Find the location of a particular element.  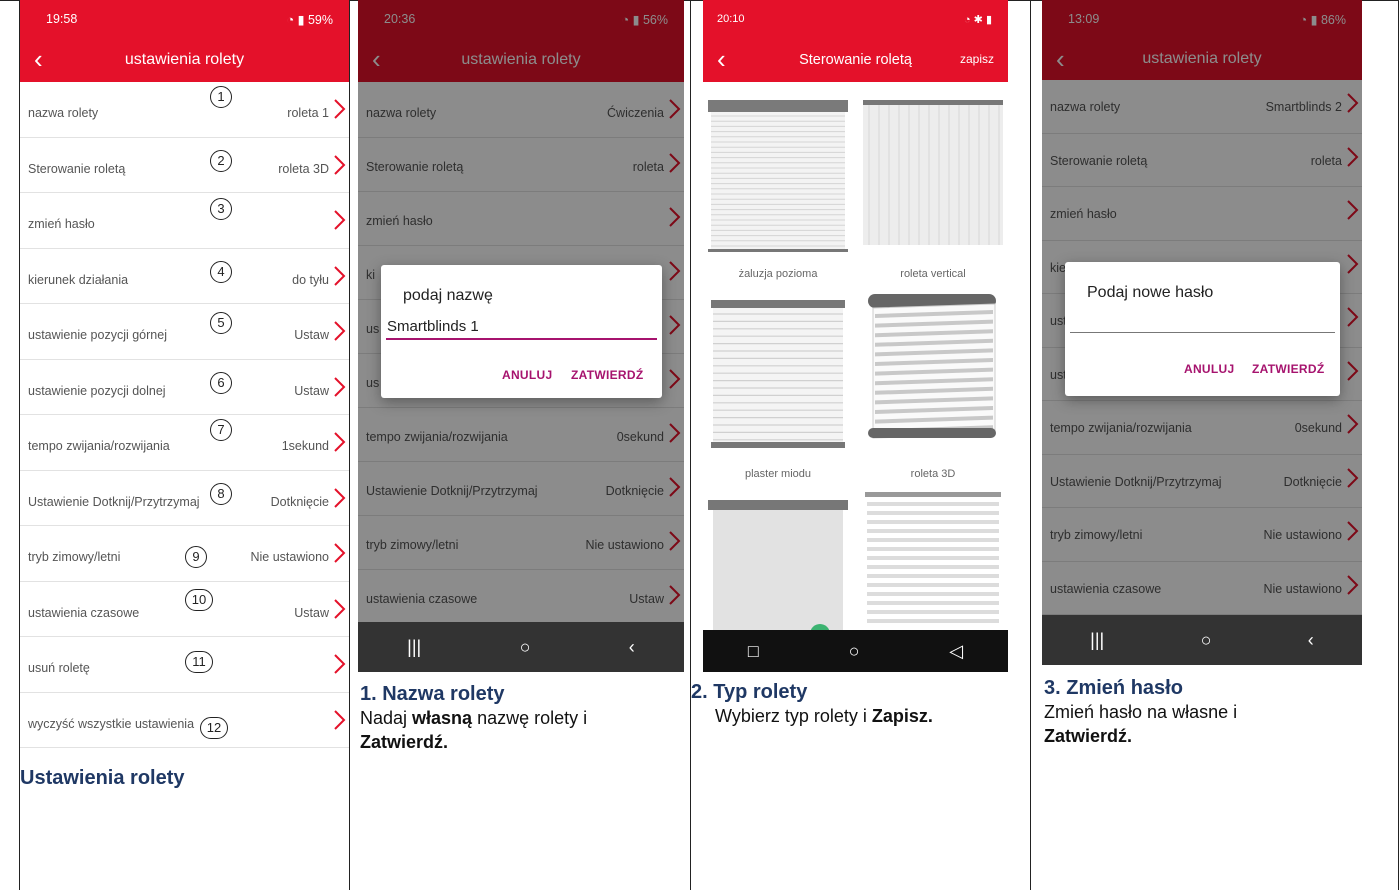

settings-row: tryb zimowy/letni Nie ustawiono 9 is located at coordinates (184, 554).